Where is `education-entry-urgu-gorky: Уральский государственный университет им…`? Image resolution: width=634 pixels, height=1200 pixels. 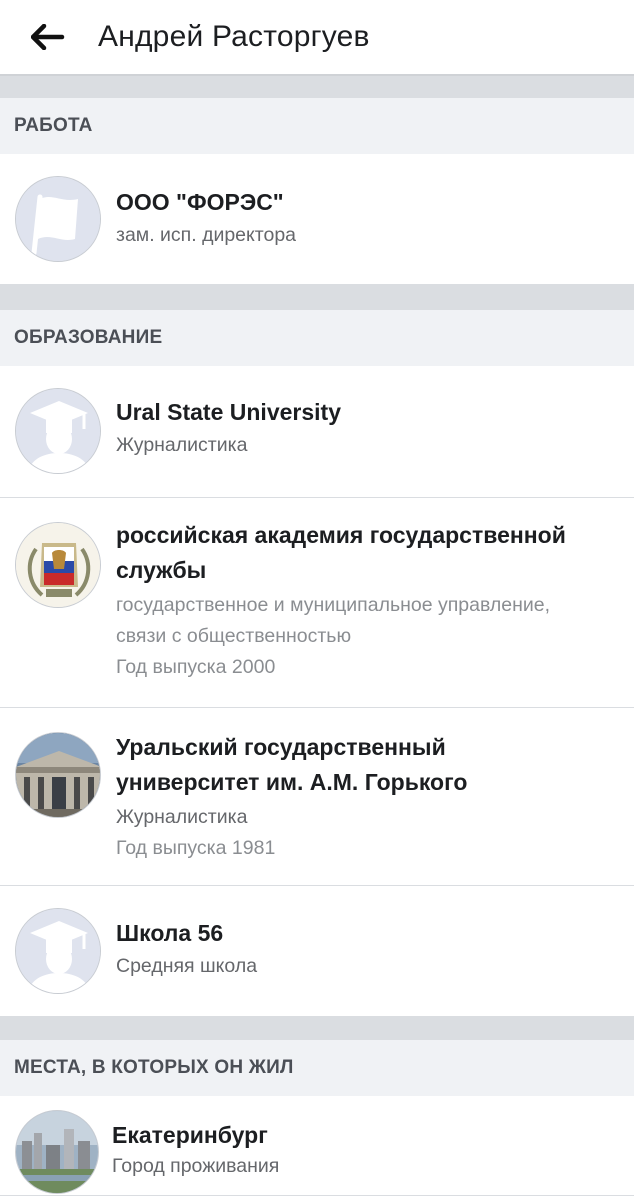 education-entry-urgu-gorky: Уральский государственный университет им… is located at coordinates (317, 797).